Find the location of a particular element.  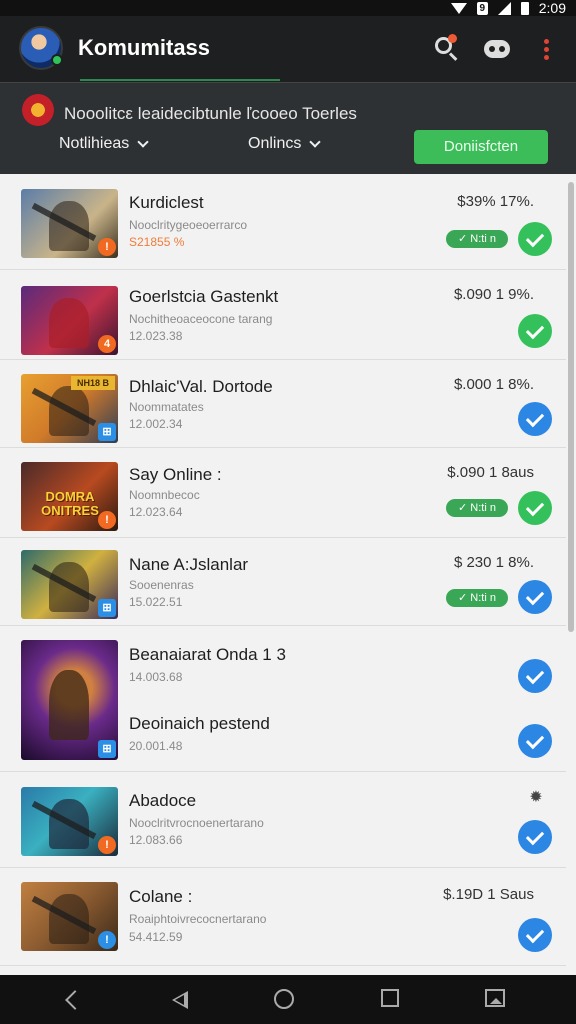

status-bar: 9 2:09 is located at coordinates (288, 8).